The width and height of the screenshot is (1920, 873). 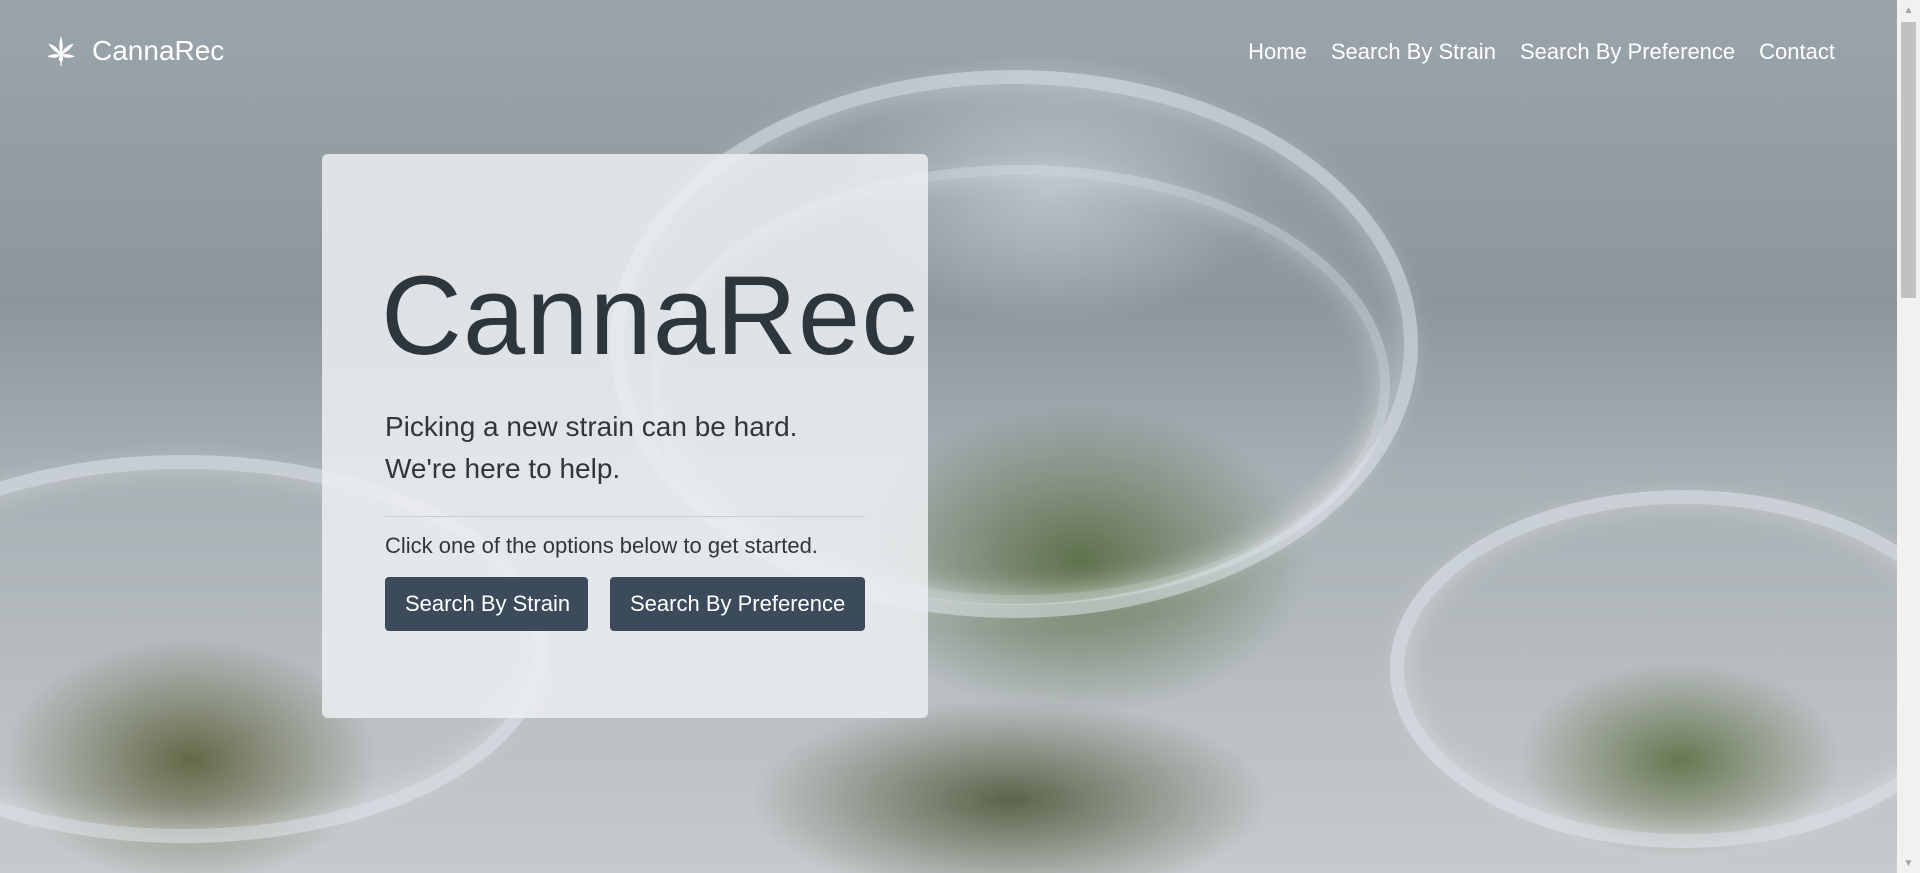 What do you see at coordinates (1797, 52) in the screenshot?
I see `nav-link-contact: Contact` at bounding box center [1797, 52].